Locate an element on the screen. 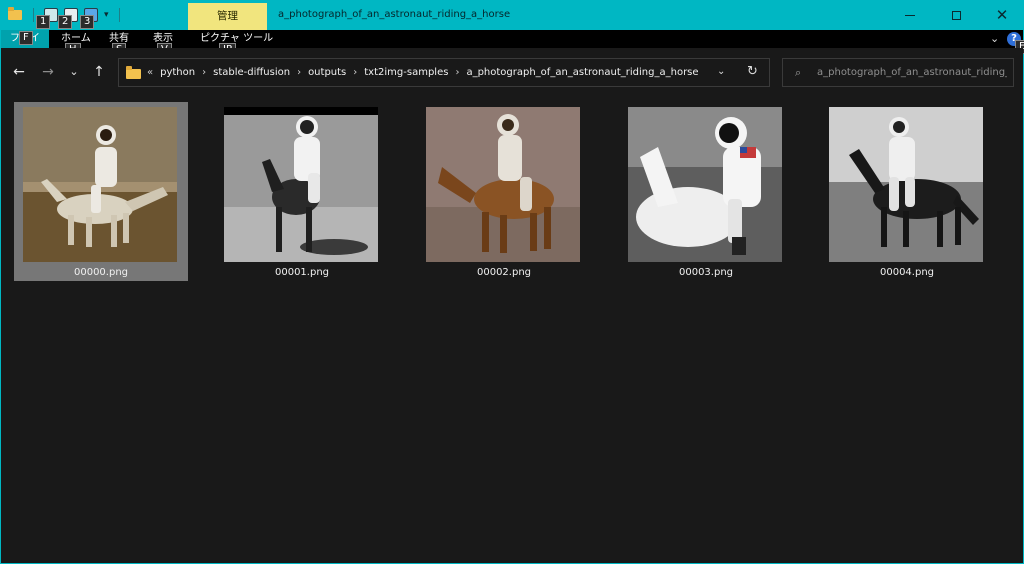  back-button: ← is located at coordinates (19, 72).